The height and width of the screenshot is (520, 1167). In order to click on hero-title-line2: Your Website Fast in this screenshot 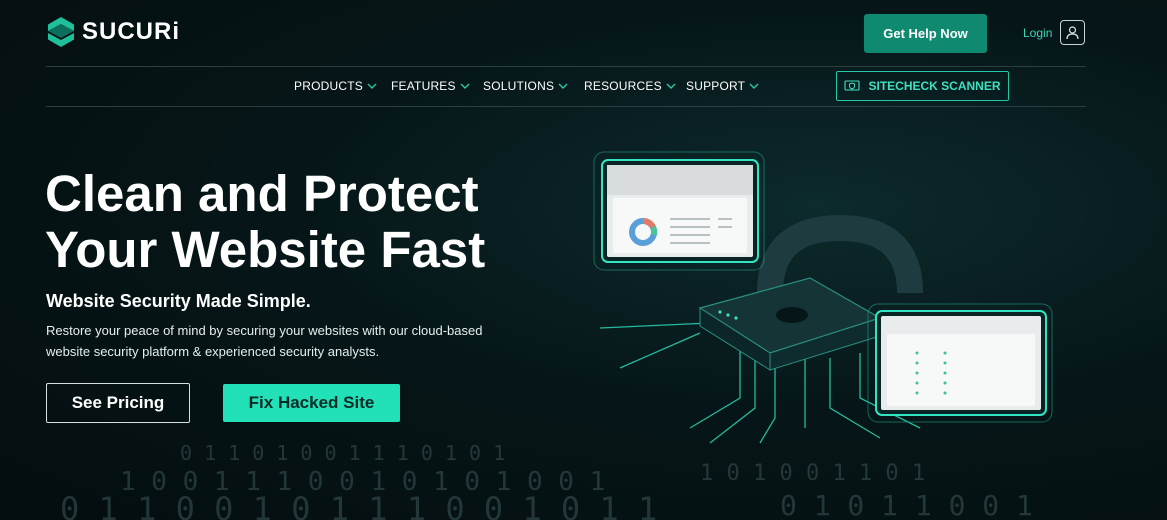, I will do `click(265, 249)`.